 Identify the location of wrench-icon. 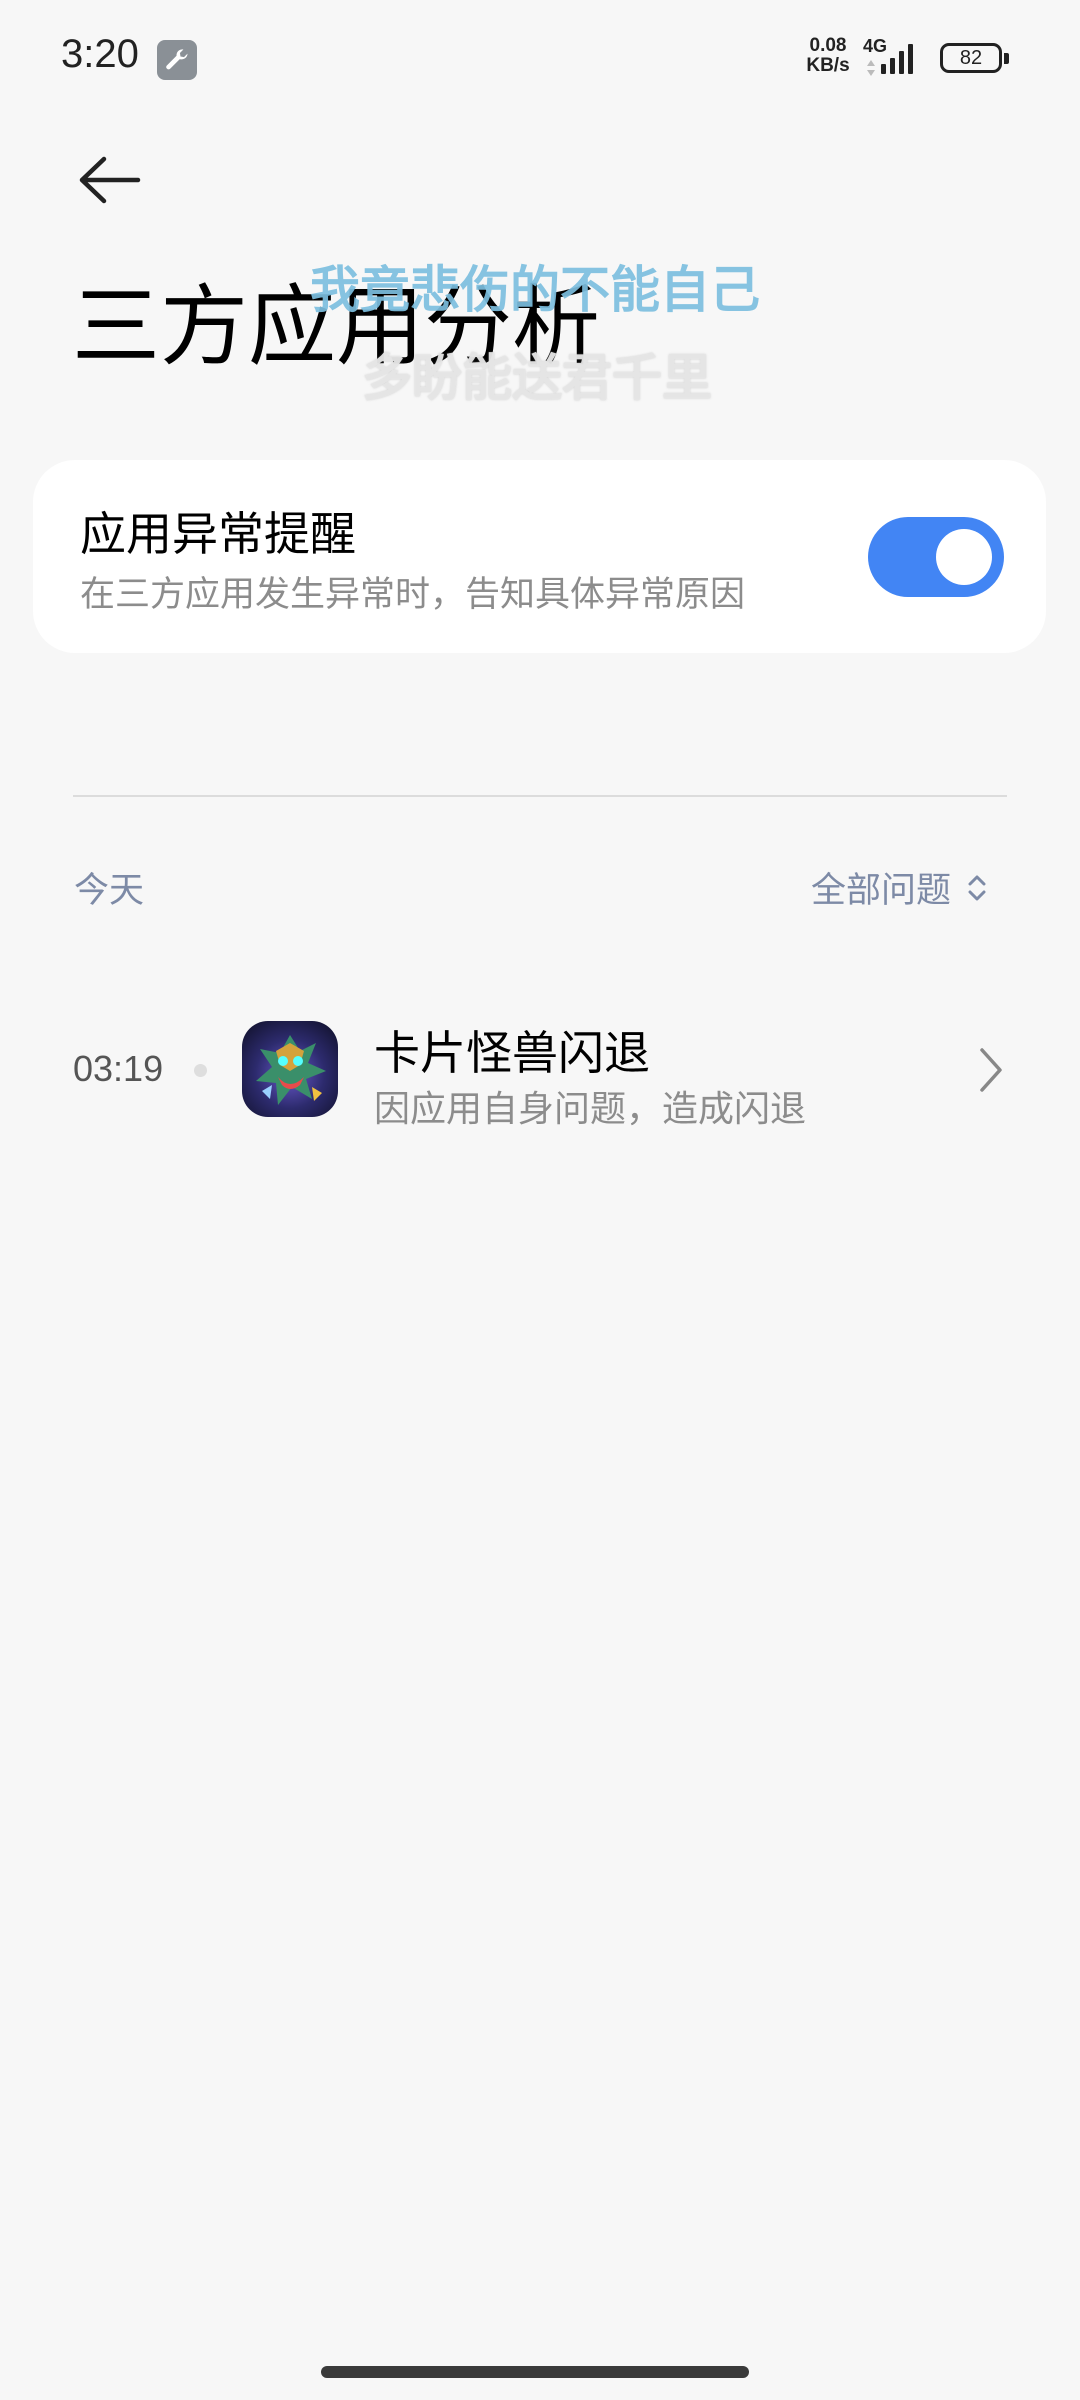
(177, 60).